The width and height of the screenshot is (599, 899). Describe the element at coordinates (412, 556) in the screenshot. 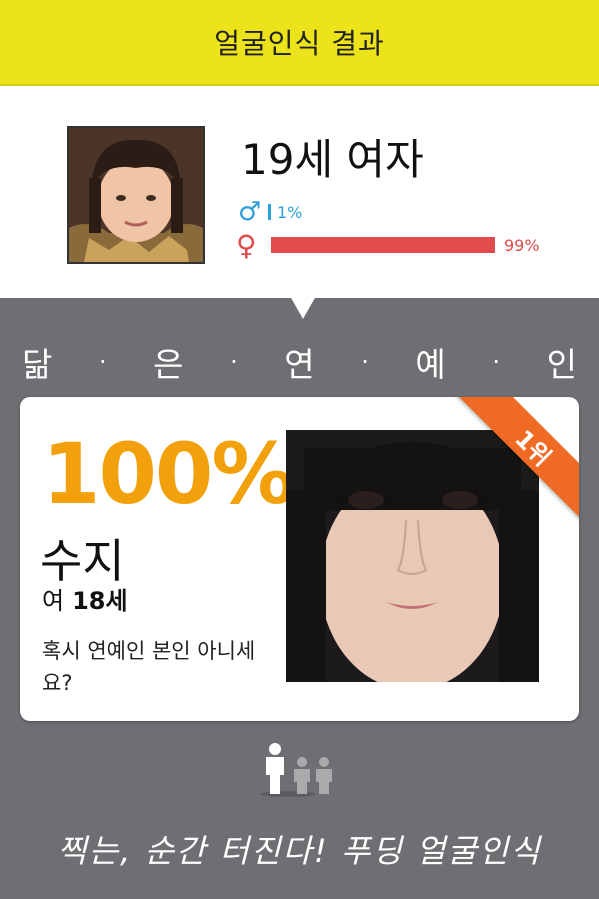

I see `celebrity-photo` at that location.